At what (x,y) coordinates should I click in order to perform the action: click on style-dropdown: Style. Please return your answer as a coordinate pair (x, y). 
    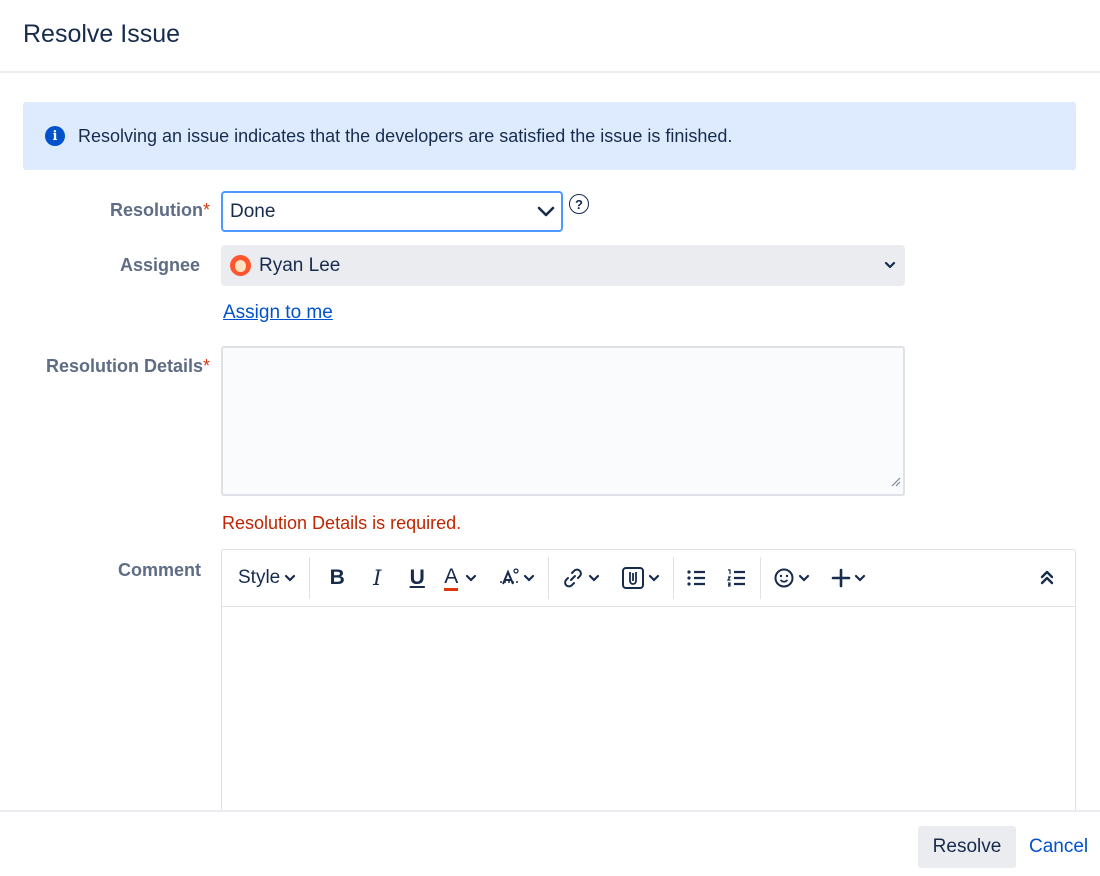
    Looking at the image, I should click on (267, 578).